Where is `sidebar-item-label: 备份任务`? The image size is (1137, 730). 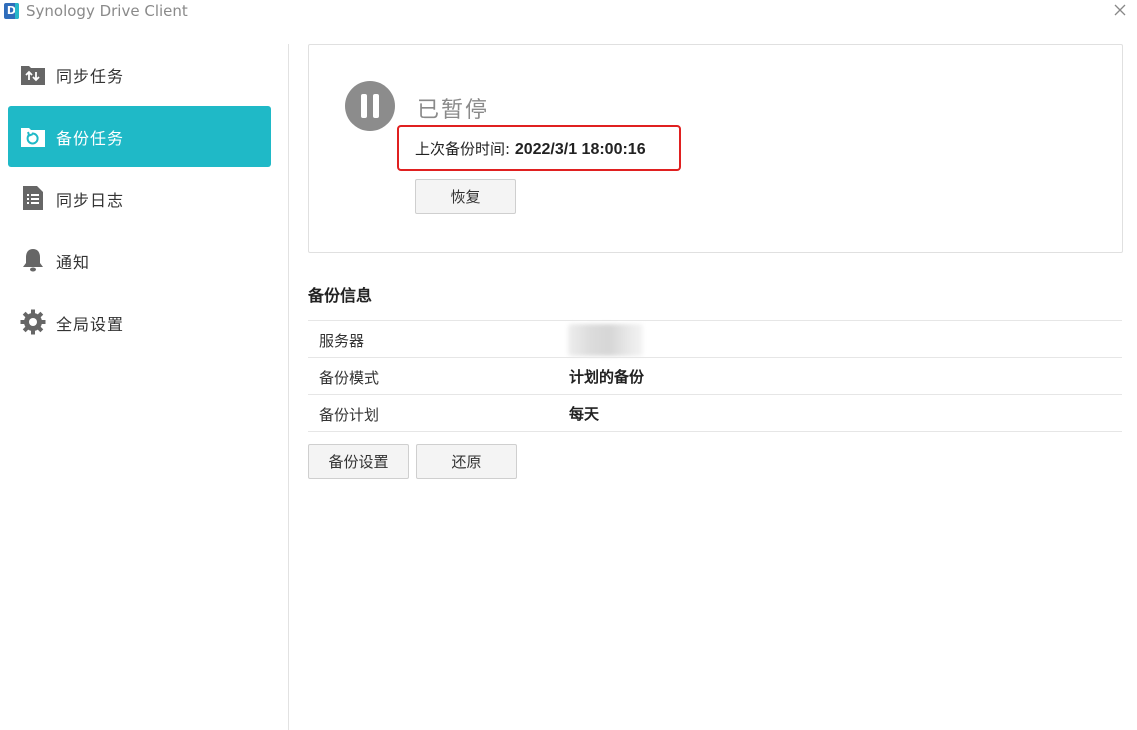
sidebar-item-label: 备份任务 is located at coordinates (90, 138).